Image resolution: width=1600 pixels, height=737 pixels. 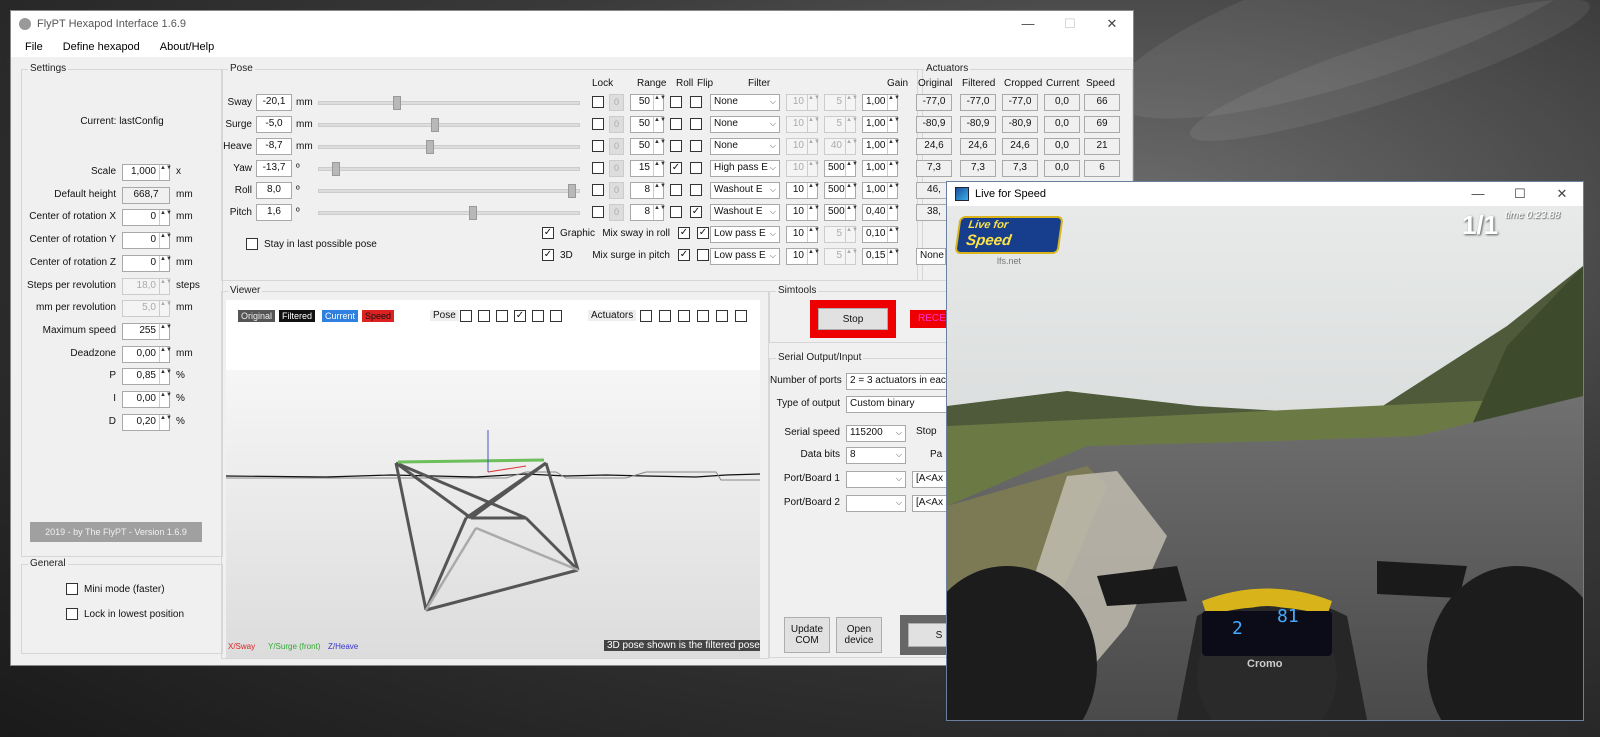 I want to click on maximize-button: ☐, so click(x=1070, y=24).